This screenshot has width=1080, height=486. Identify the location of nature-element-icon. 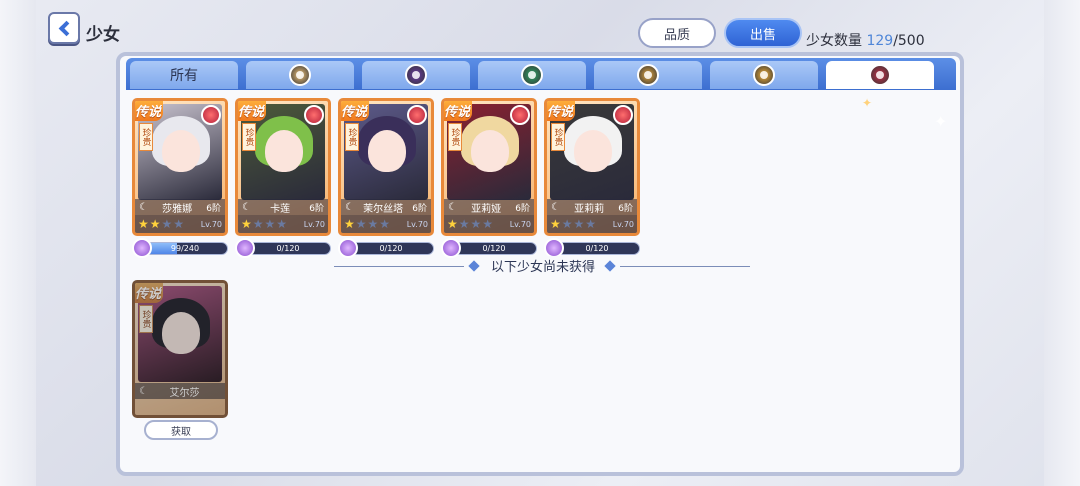
(532, 75).